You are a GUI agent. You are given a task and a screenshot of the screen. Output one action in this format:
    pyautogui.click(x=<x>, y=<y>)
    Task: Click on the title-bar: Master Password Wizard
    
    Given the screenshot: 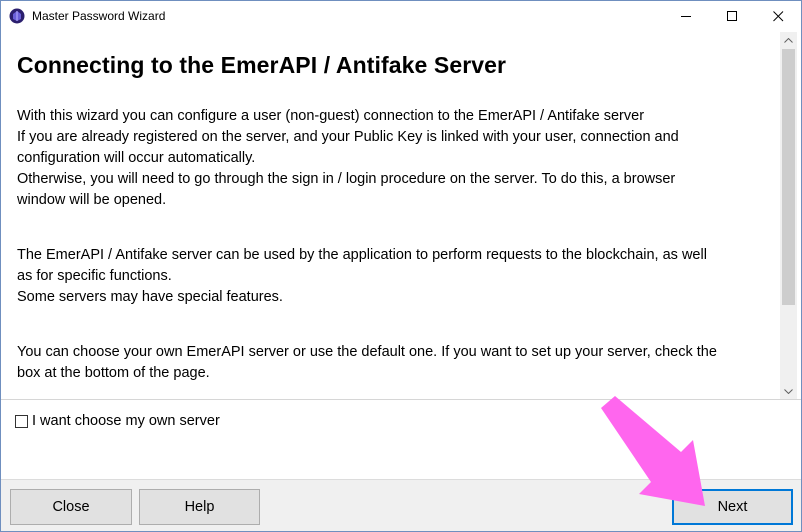 What is the action you would take?
    pyautogui.click(x=401, y=16)
    